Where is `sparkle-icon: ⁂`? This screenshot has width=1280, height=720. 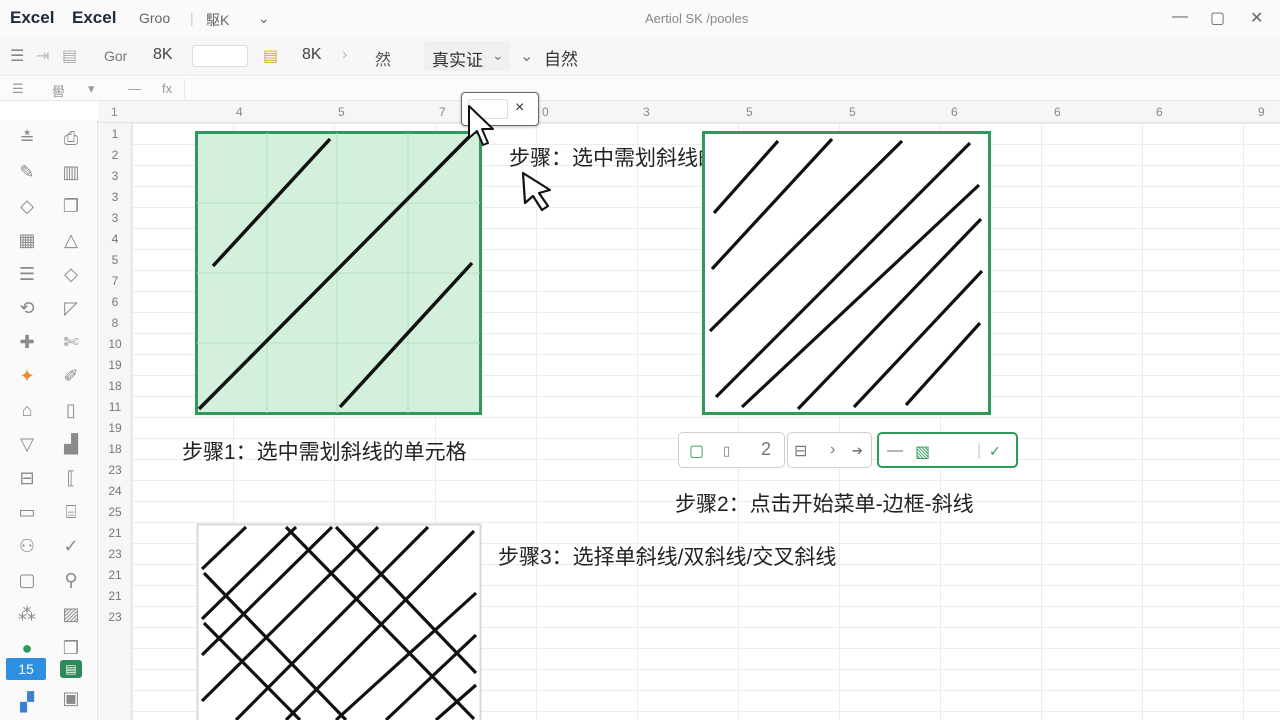
sparkle-icon: ⁂ is located at coordinates (27, 614).